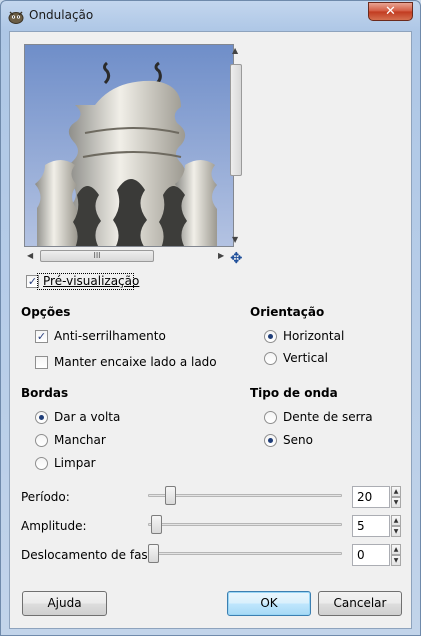 This screenshot has height=636, width=421. I want to click on edges-heading: Bordas, so click(45, 393).